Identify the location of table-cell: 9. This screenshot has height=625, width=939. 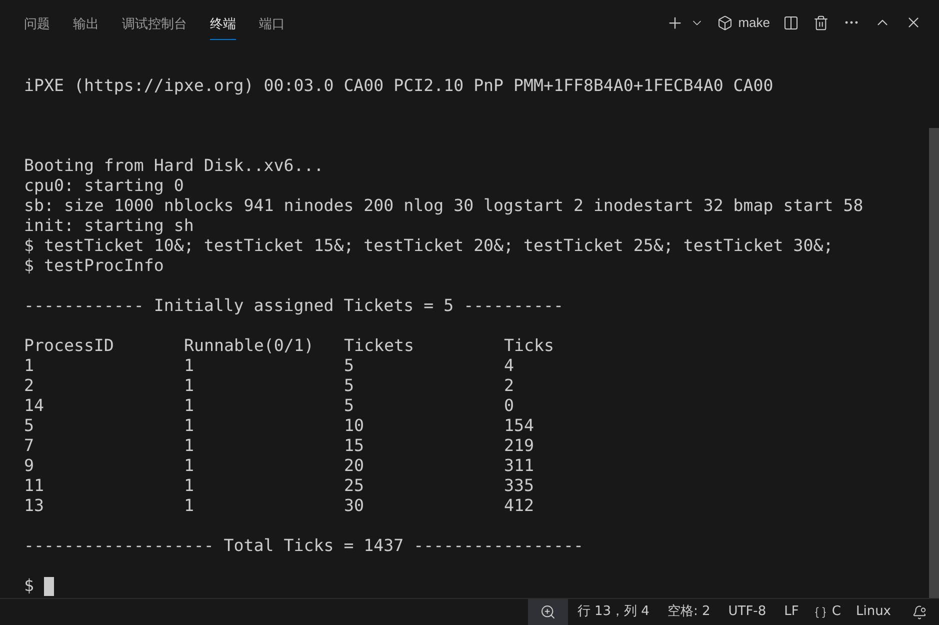
(29, 465).